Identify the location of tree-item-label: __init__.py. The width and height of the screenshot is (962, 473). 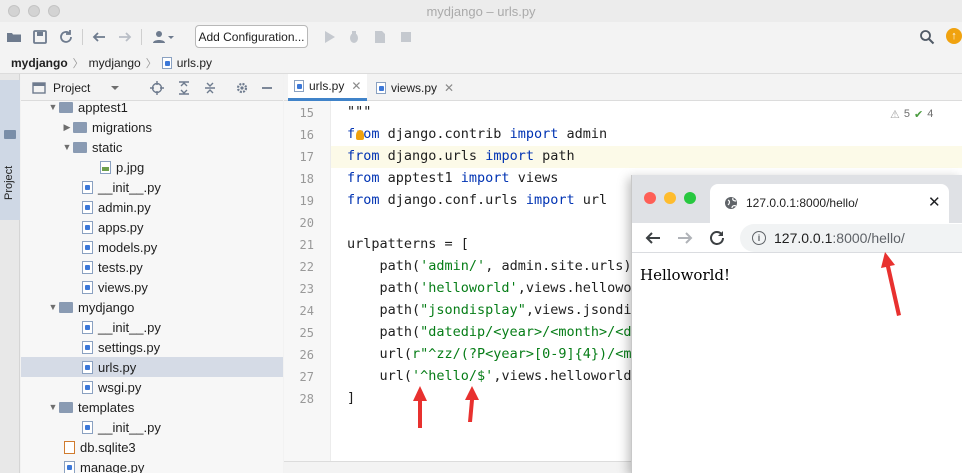
(129, 427).